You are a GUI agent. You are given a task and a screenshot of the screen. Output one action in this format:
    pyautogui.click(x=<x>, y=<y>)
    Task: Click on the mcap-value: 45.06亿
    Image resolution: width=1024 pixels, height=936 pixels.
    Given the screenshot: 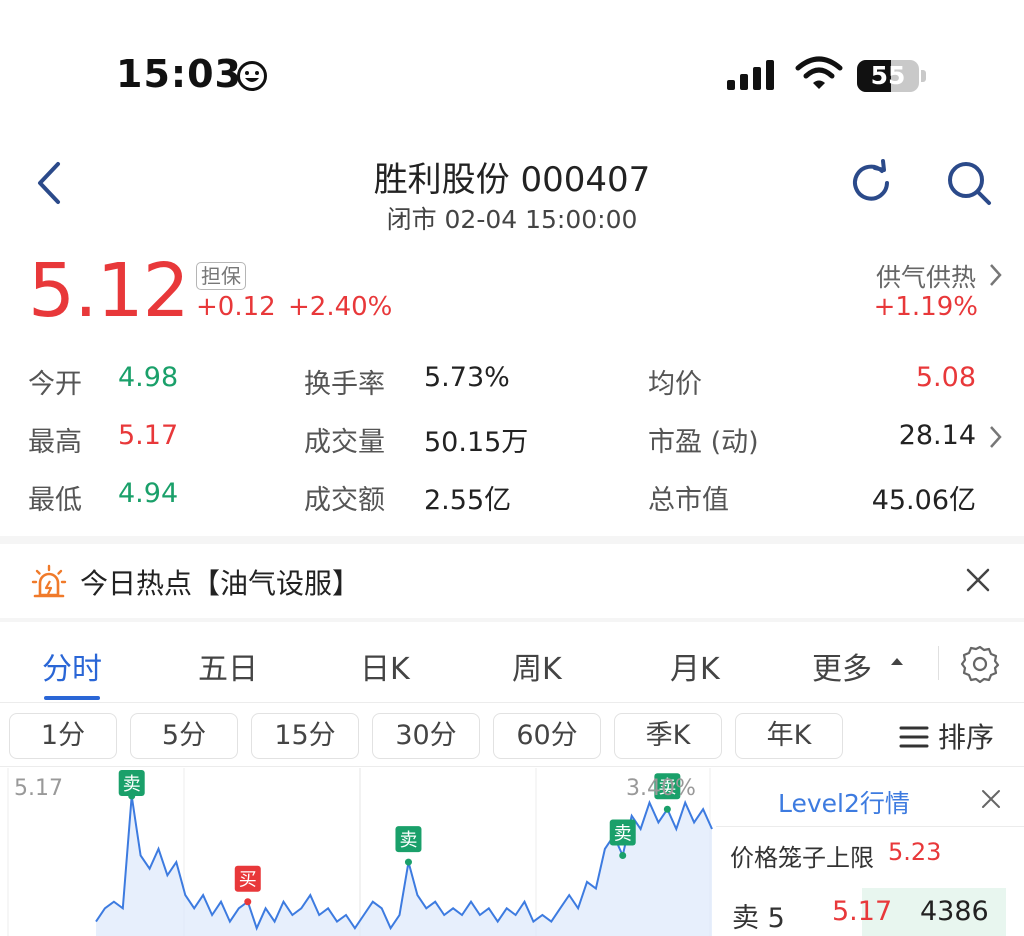 What is the action you would take?
    pyautogui.click(x=923, y=500)
    